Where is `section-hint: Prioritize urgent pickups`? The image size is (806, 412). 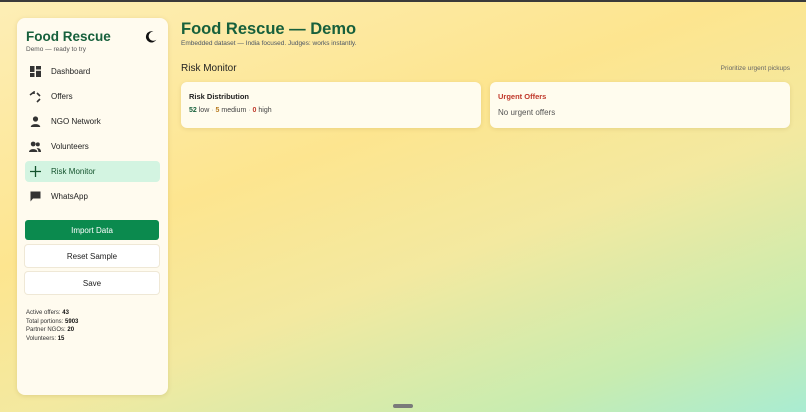 section-hint: Prioritize urgent pickups is located at coordinates (755, 68).